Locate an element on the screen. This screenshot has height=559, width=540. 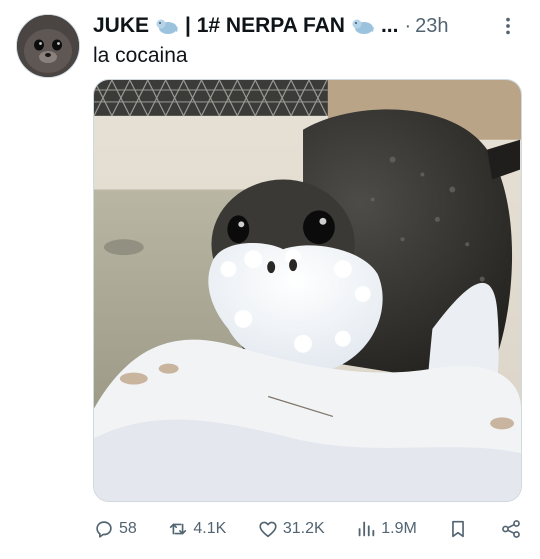
author-avatar is located at coordinates (48, 46).